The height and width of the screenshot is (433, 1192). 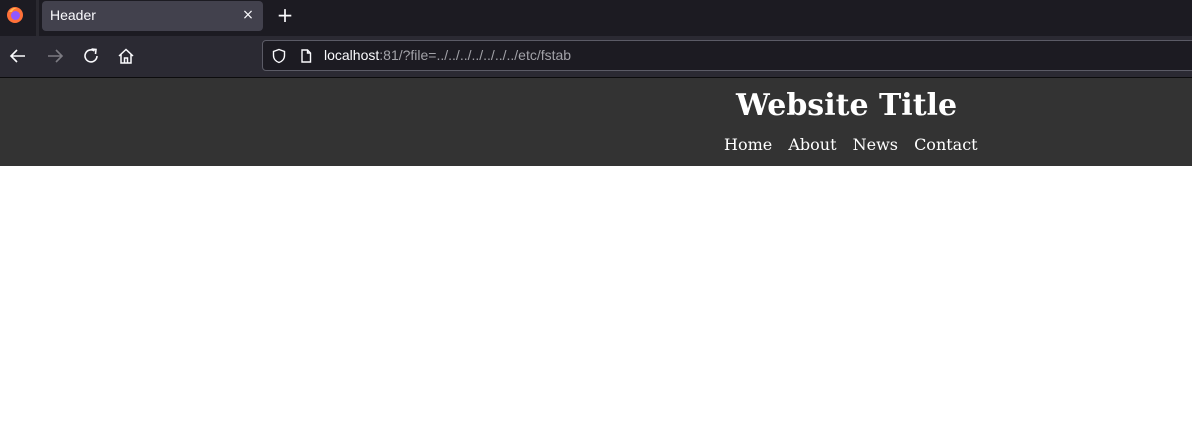 I want to click on reload-icon, so click(x=91, y=56).